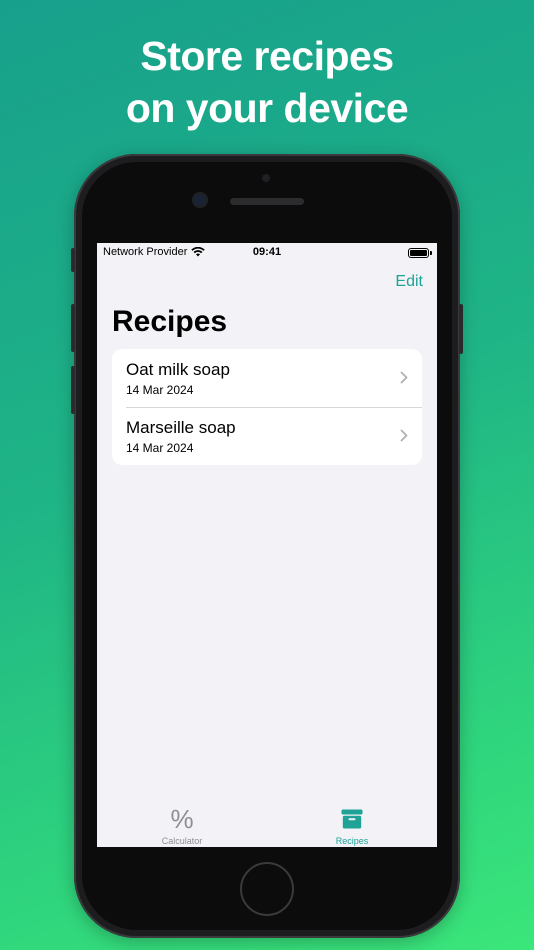 The image size is (534, 950). Describe the element at coordinates (418, 253) in the screenshot. I see `battery-icon` at that location.